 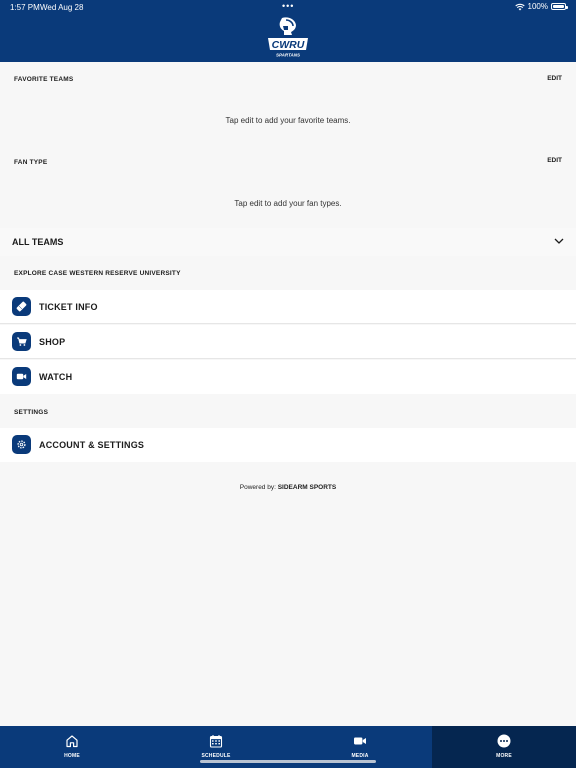 I want to click on more-icon, so click(x=504, y=741).